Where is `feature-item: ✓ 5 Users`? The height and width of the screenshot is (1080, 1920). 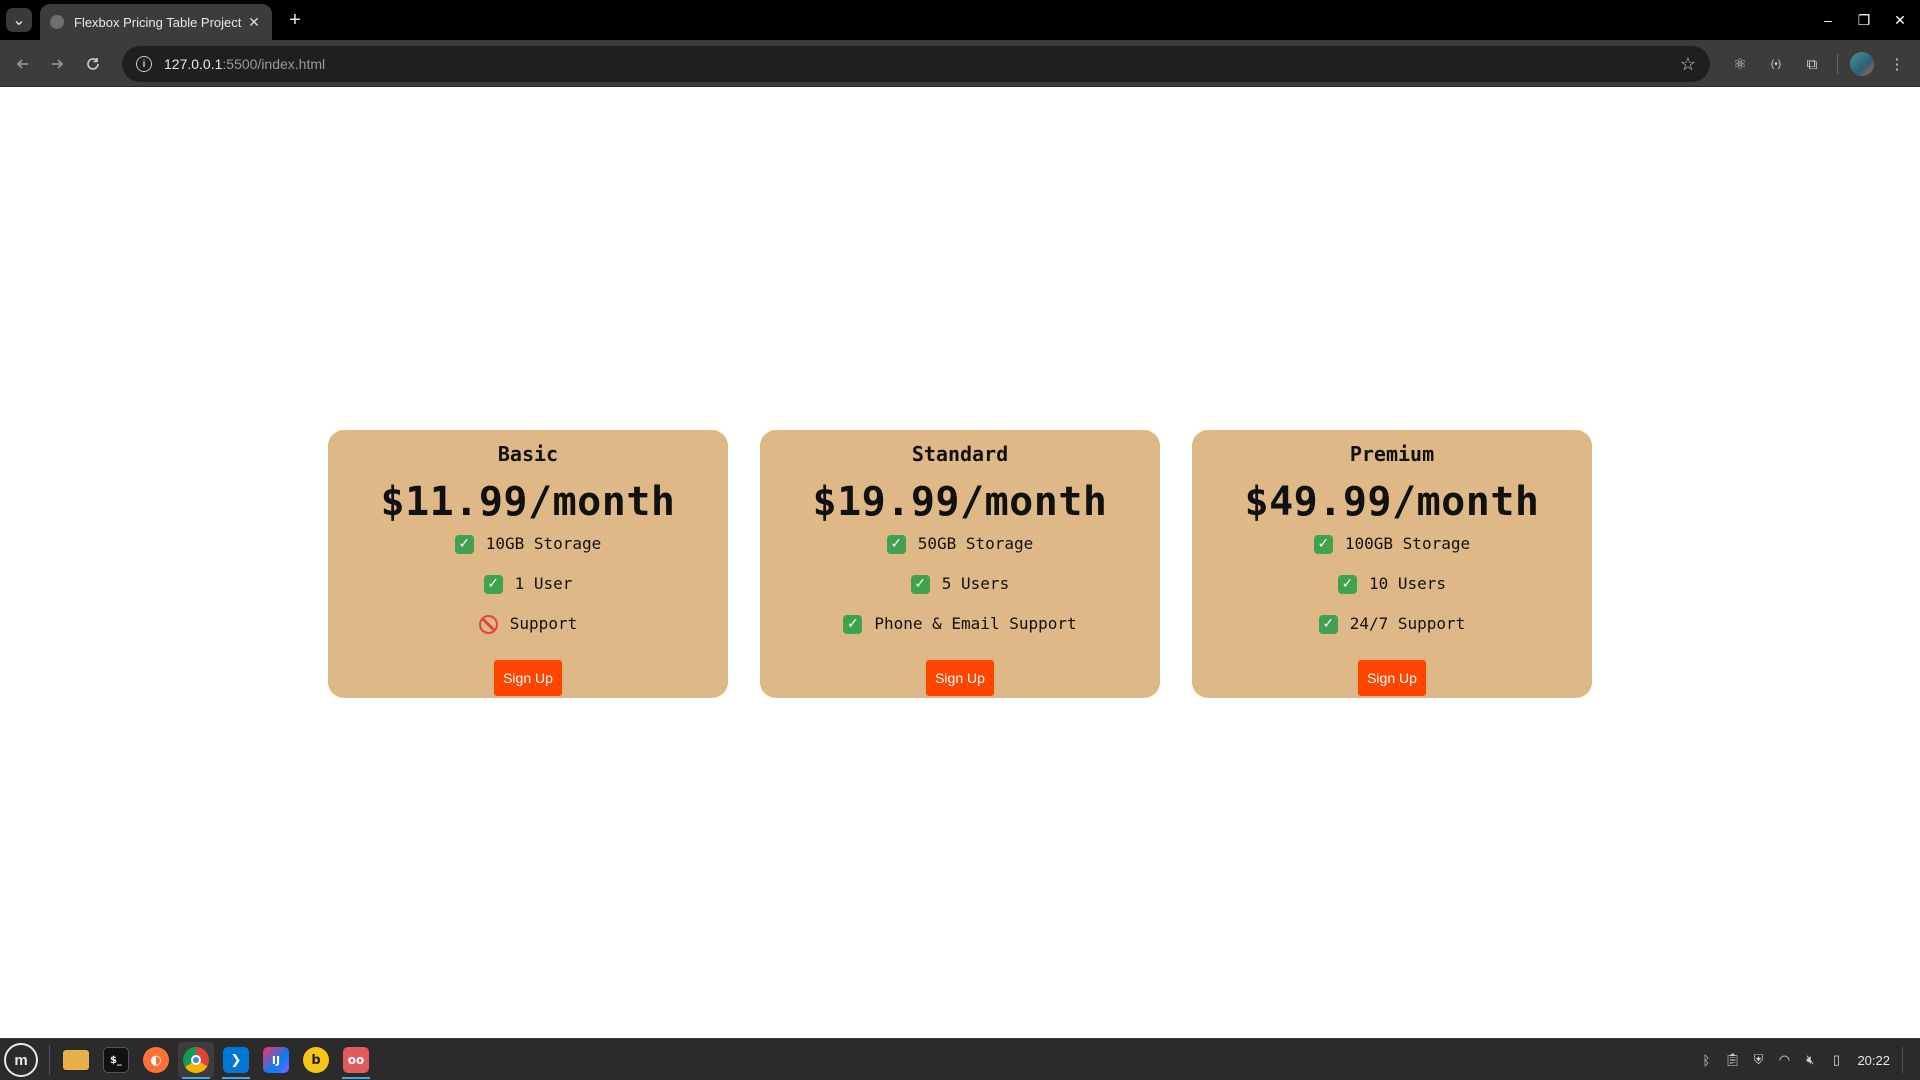
feature-item: ✓ 5 Users is located at coordinates (960, 584).